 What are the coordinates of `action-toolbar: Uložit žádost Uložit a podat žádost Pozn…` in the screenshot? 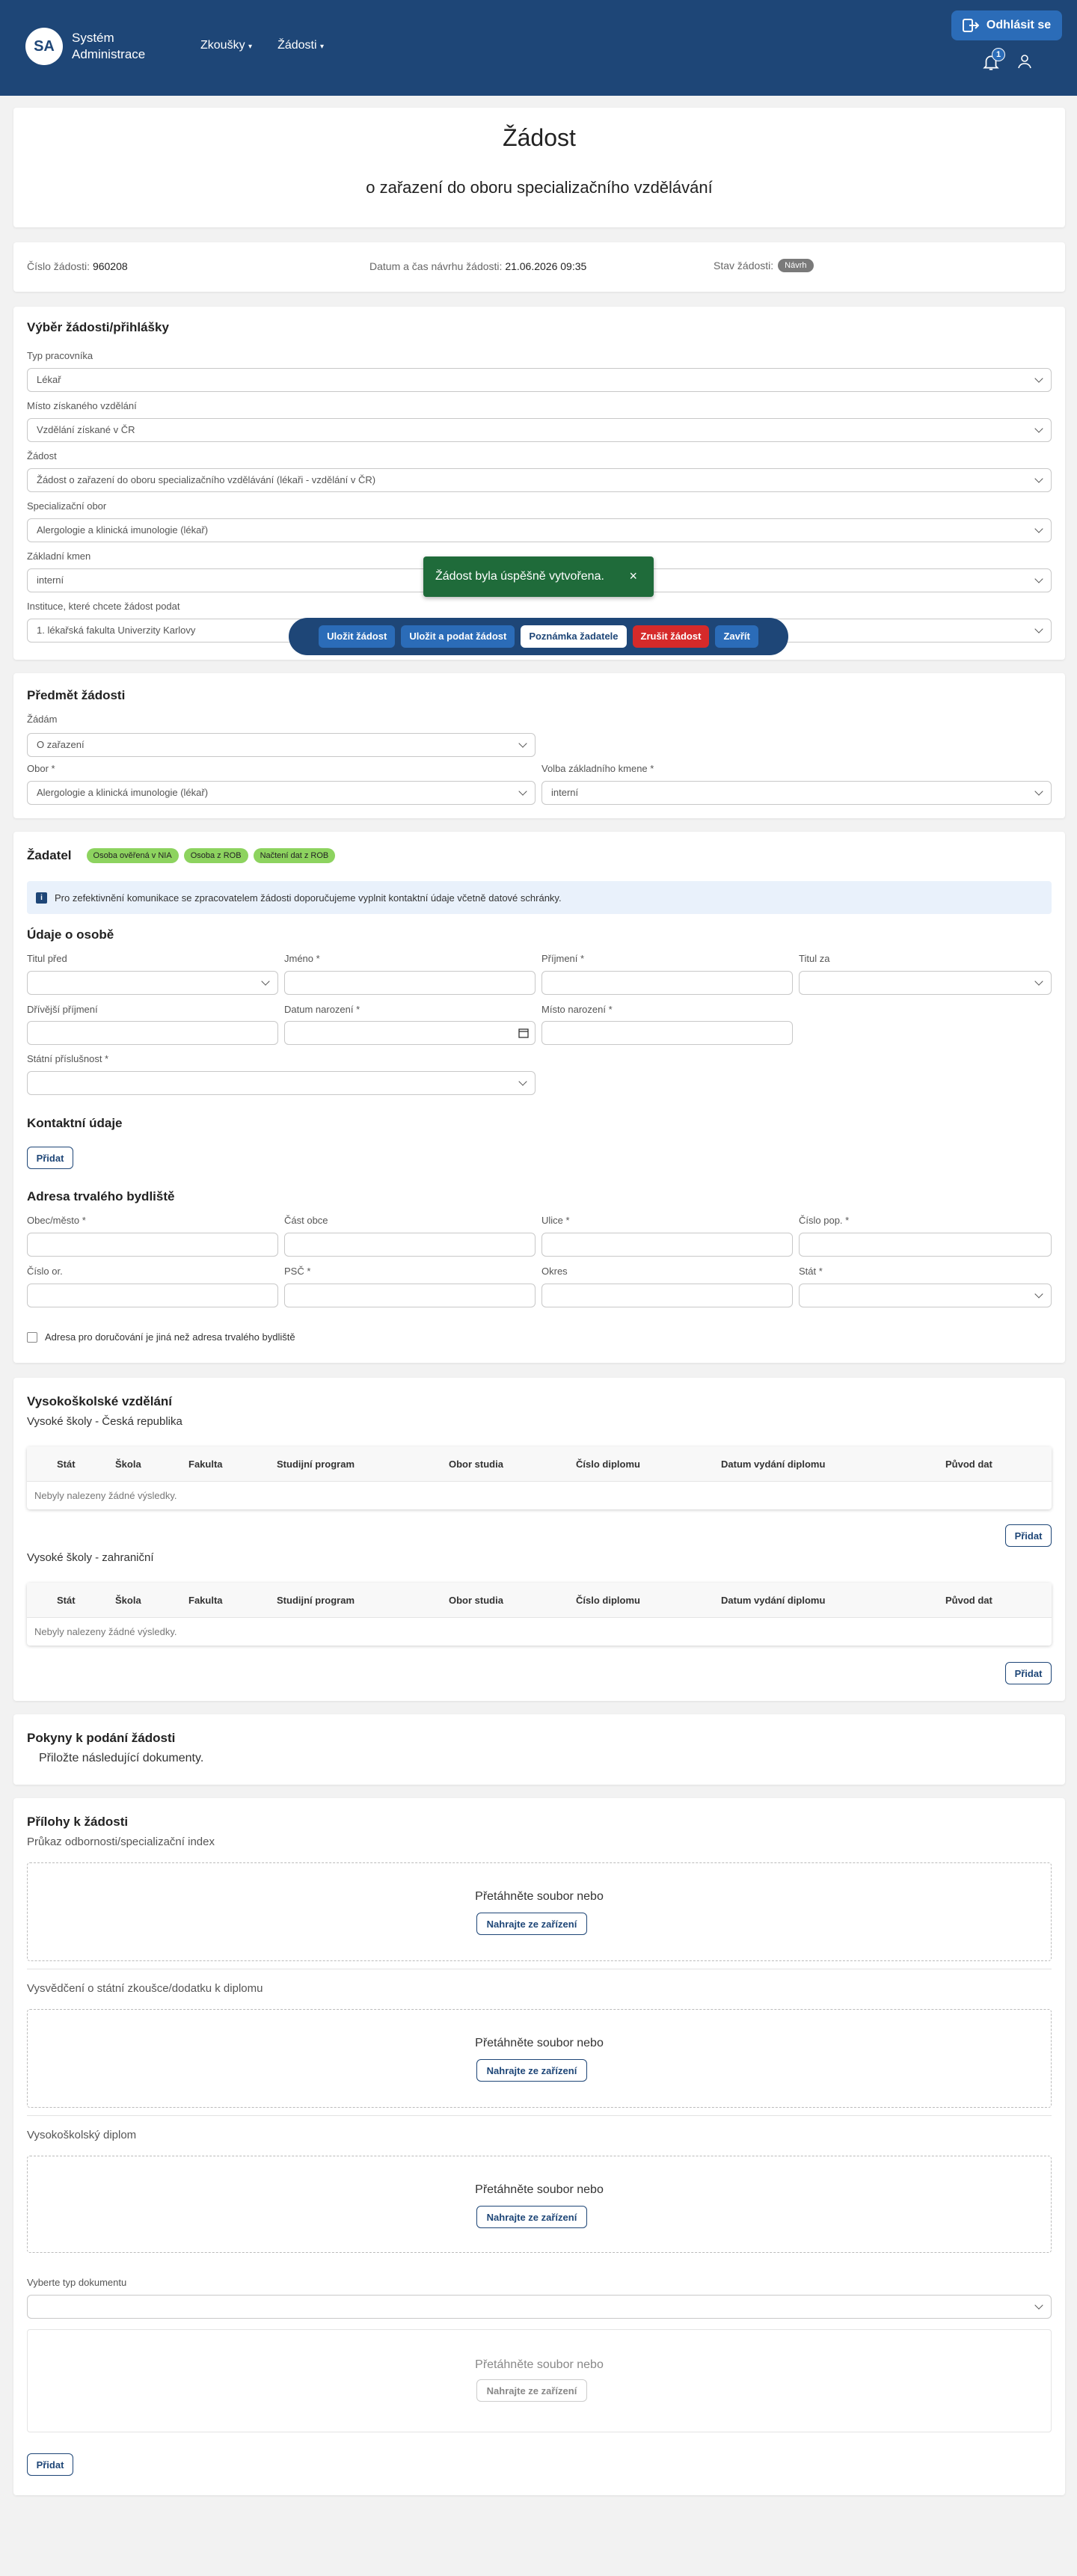 It's located at (538, 636).